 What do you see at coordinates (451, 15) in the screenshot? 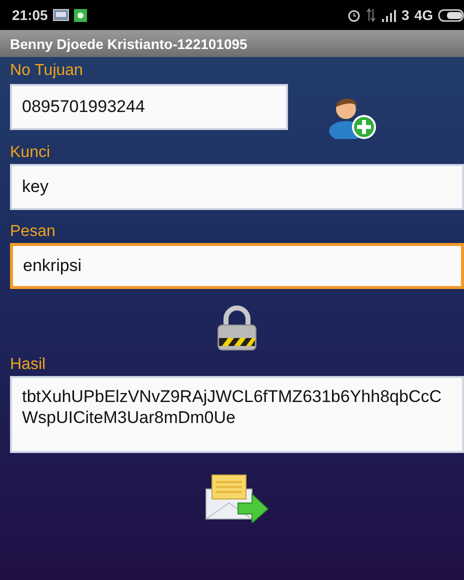
I see `battery-icon` at bounding box center [451, 15].